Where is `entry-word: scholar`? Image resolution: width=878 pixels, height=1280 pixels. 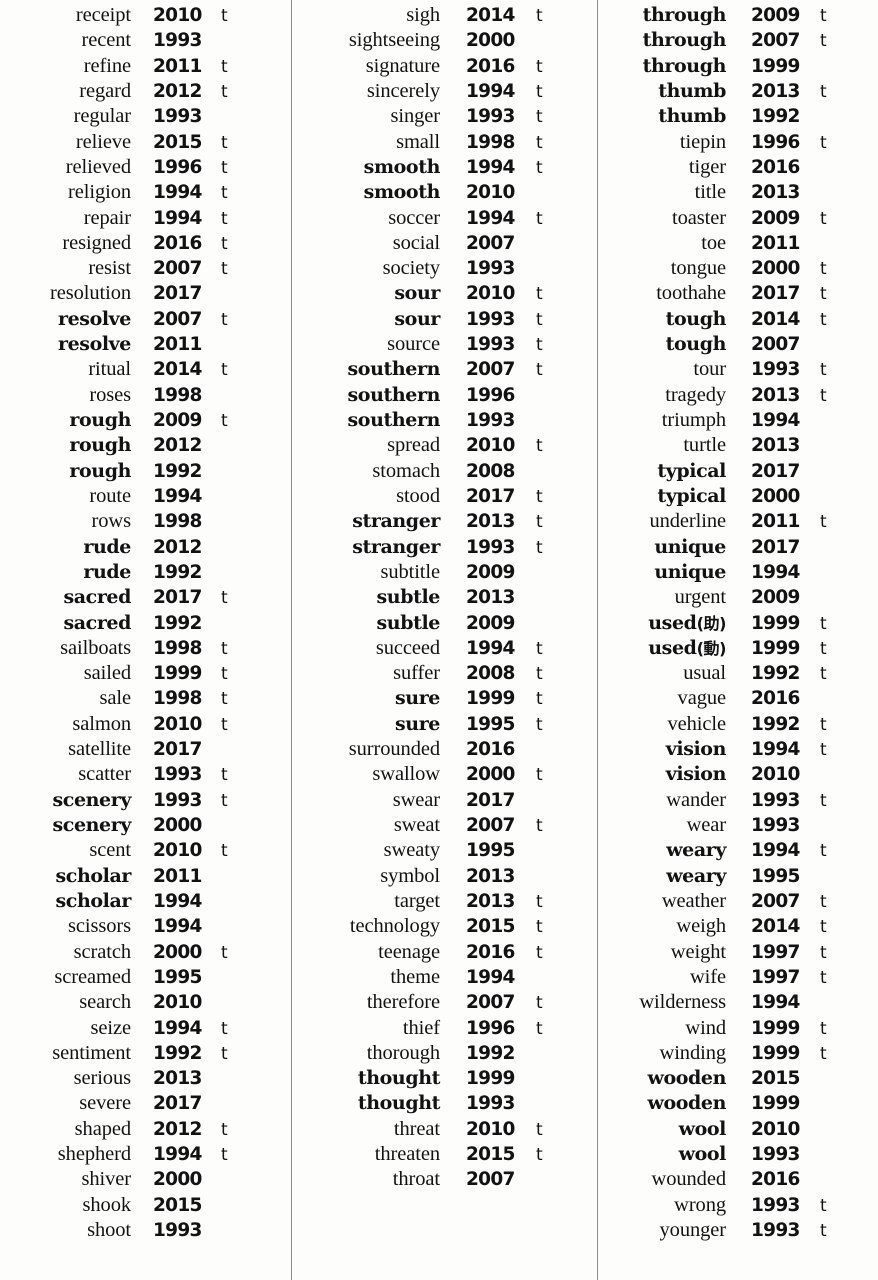 entry-word: scholar is located at coordinates (93, 875).